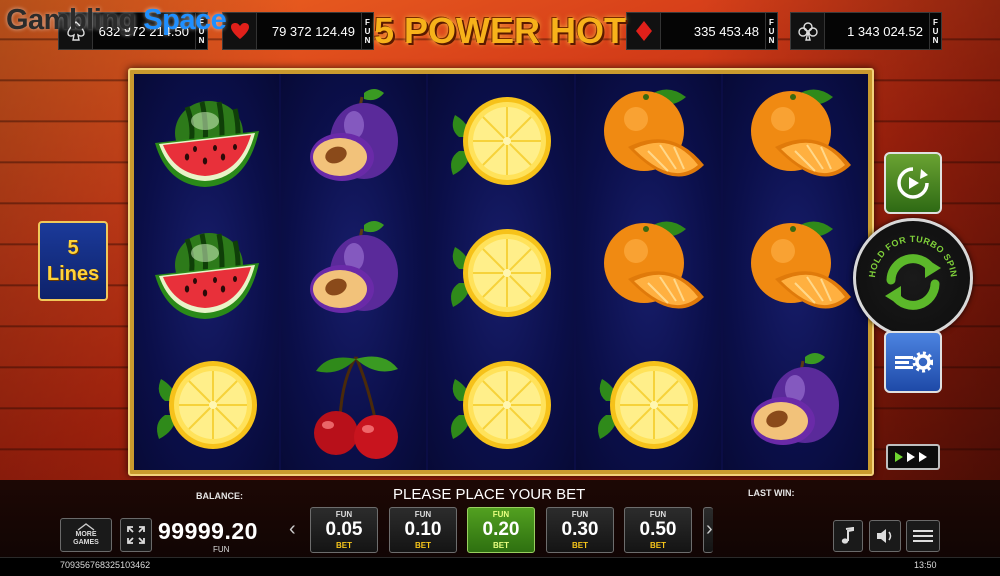 The width and height of the screenshot is (1000, 576). What do you see at coordinates (208, 531) in the screenshot?
I see `balance-value: 99999.20` at bounding box center [208, 531].